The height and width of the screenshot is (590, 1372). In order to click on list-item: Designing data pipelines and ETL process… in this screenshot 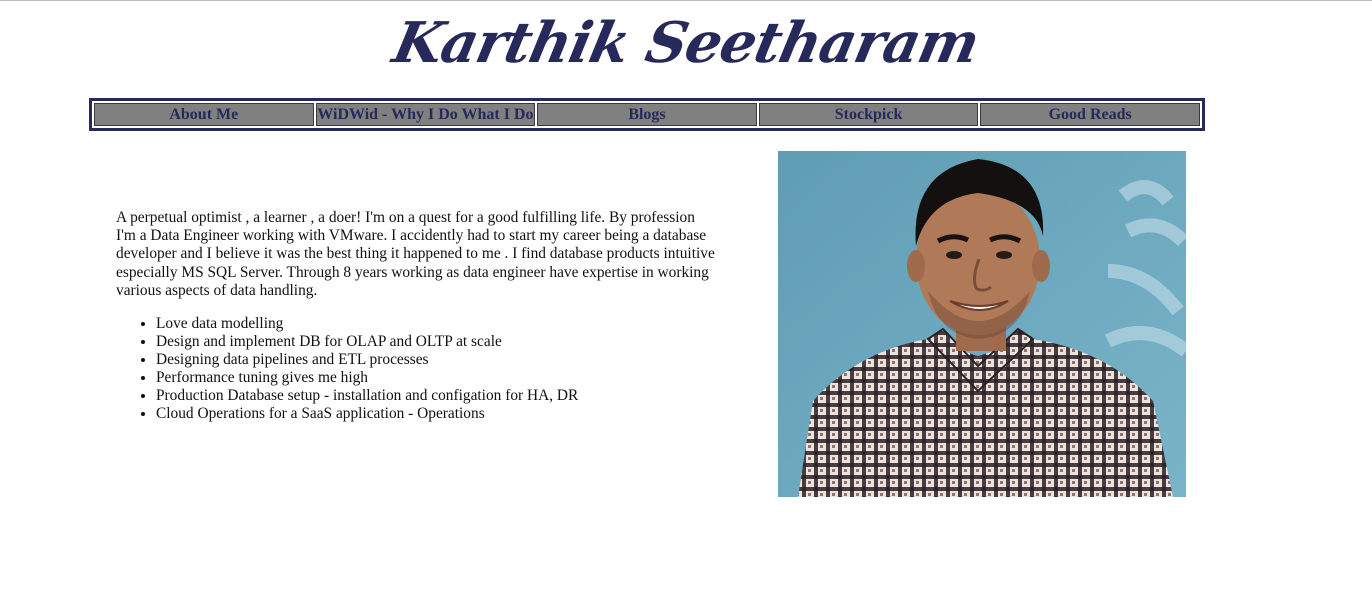, I will do `click(367, 360)`.